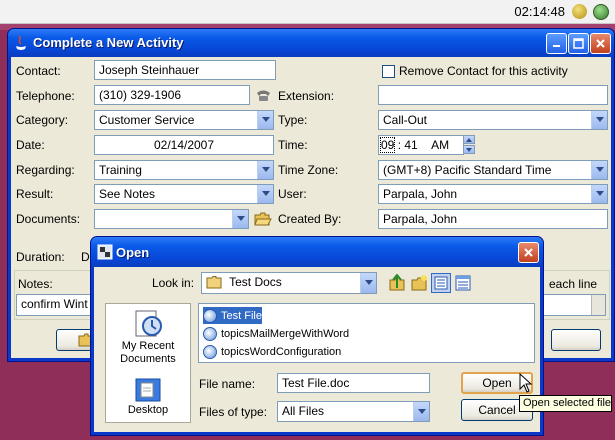 This screenshot has width=615, height=440. I want to click on desktop-icon, so click(148, 390).